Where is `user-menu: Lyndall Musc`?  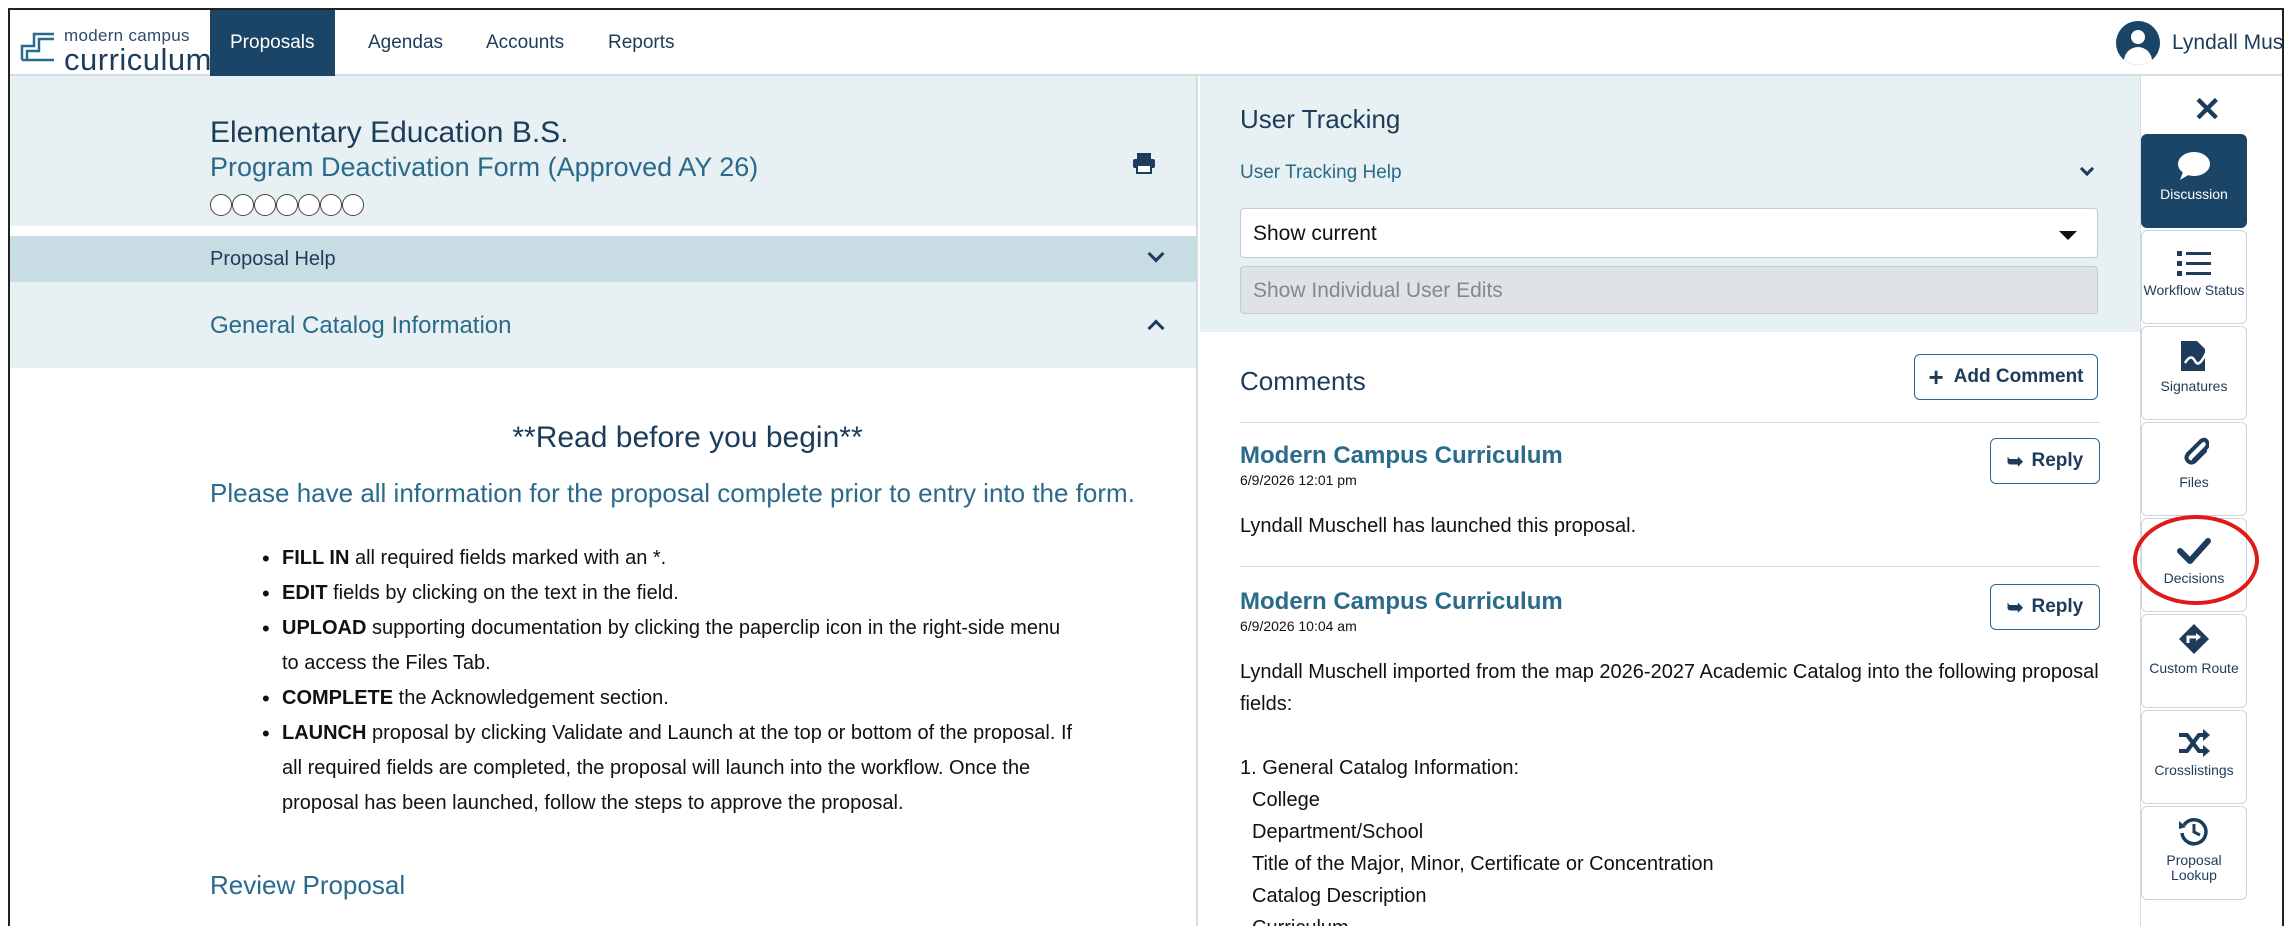
user-menu: Lyndall Musc is located at coordinates (2199, 43).